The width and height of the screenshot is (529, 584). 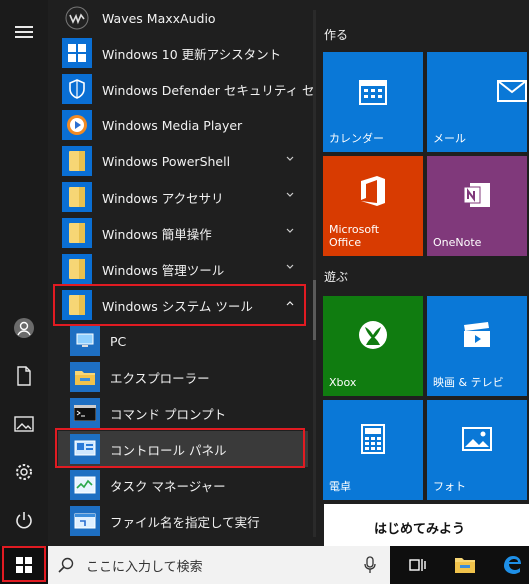 What do you see at coordinates (157, 234) in the screenshot?
I see `app-label: Windows 簡単操作` at bounding box center [157, 234].